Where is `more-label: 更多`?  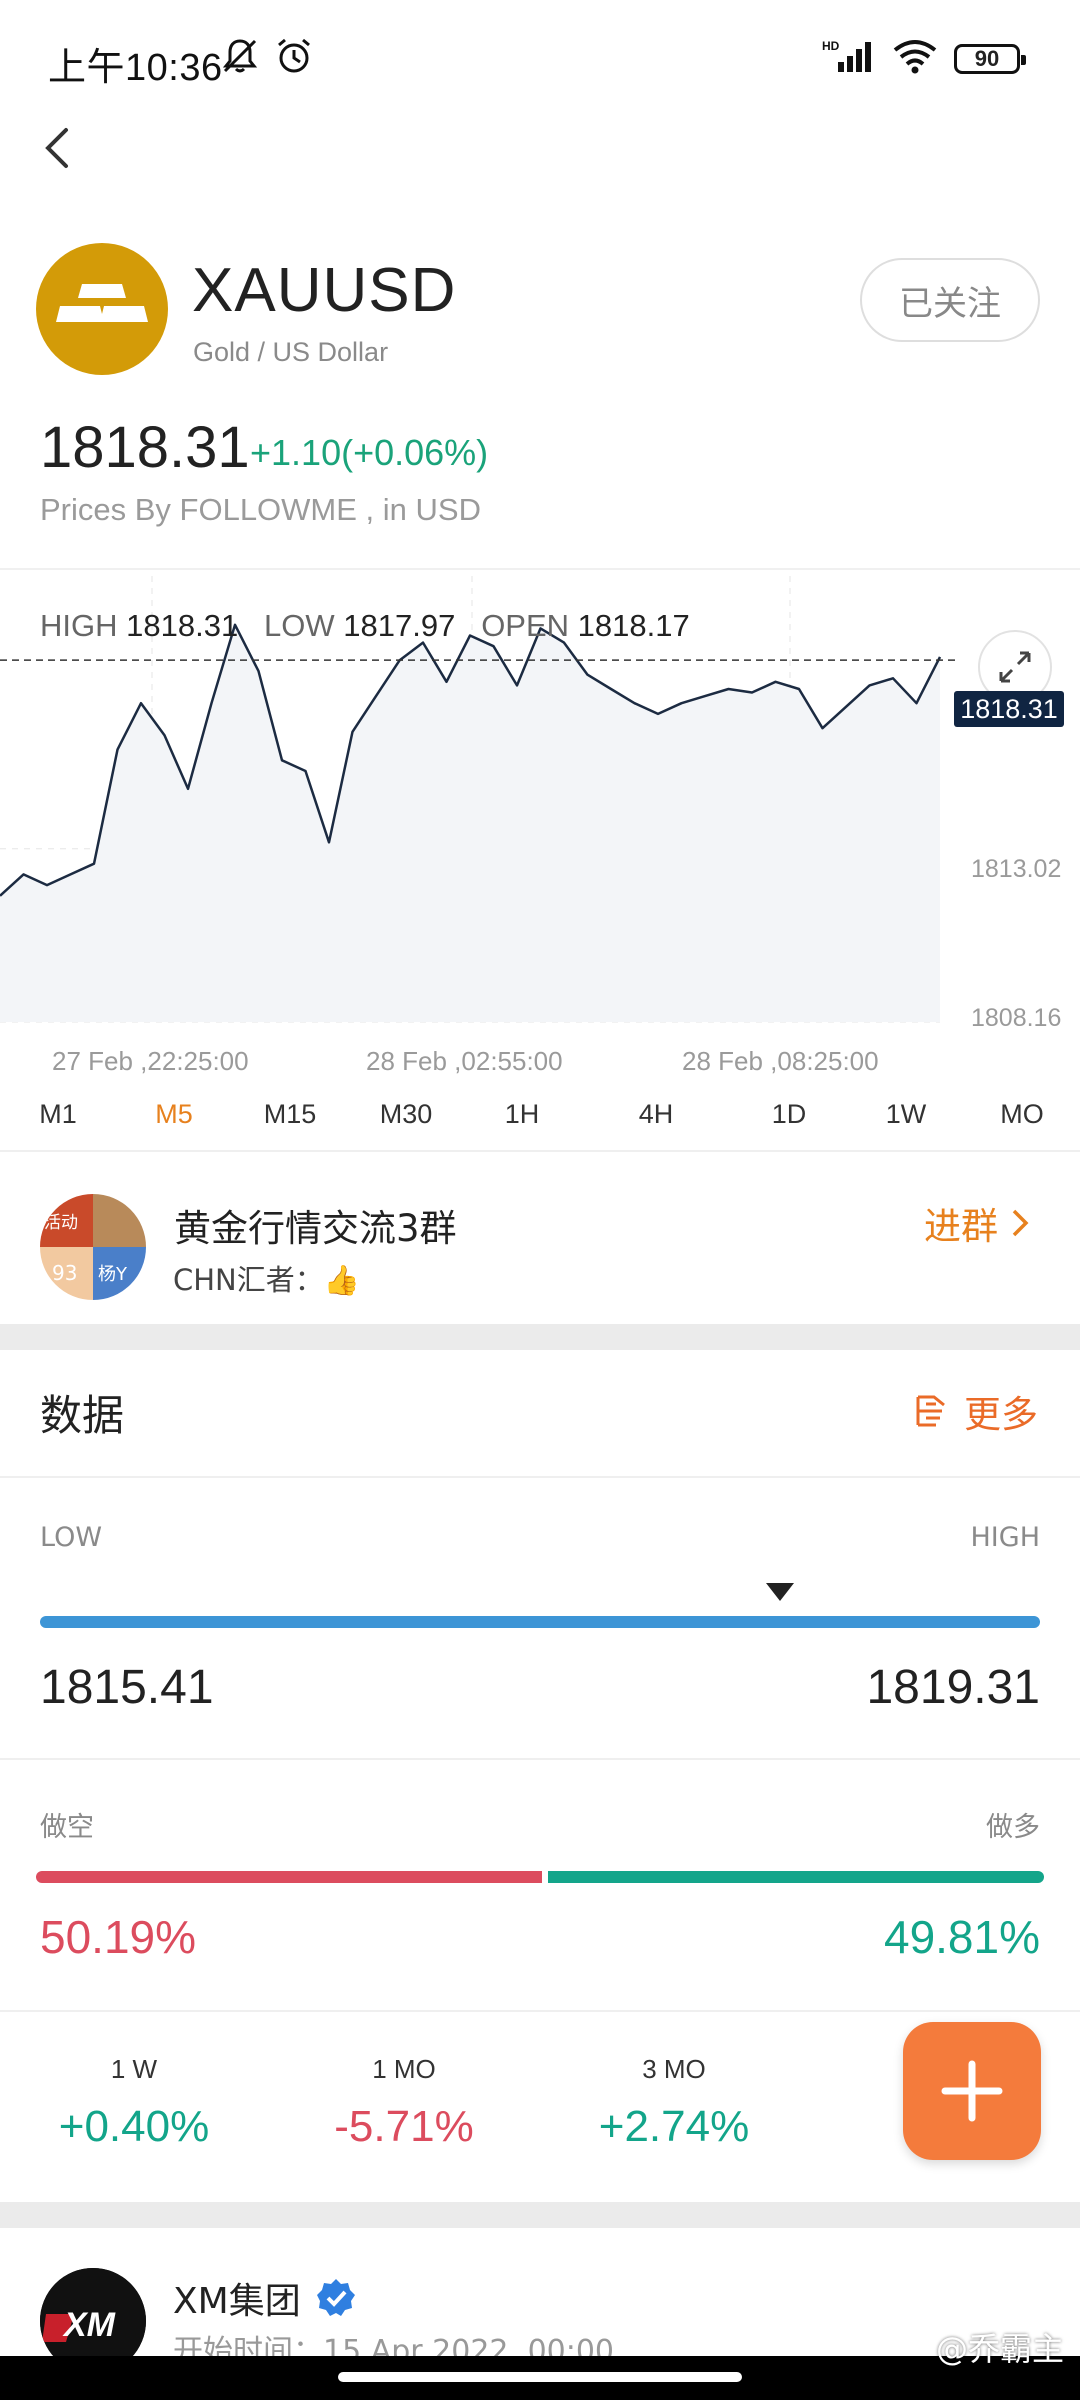
more-label: 更多 is located at coordinates (1001, 1414).